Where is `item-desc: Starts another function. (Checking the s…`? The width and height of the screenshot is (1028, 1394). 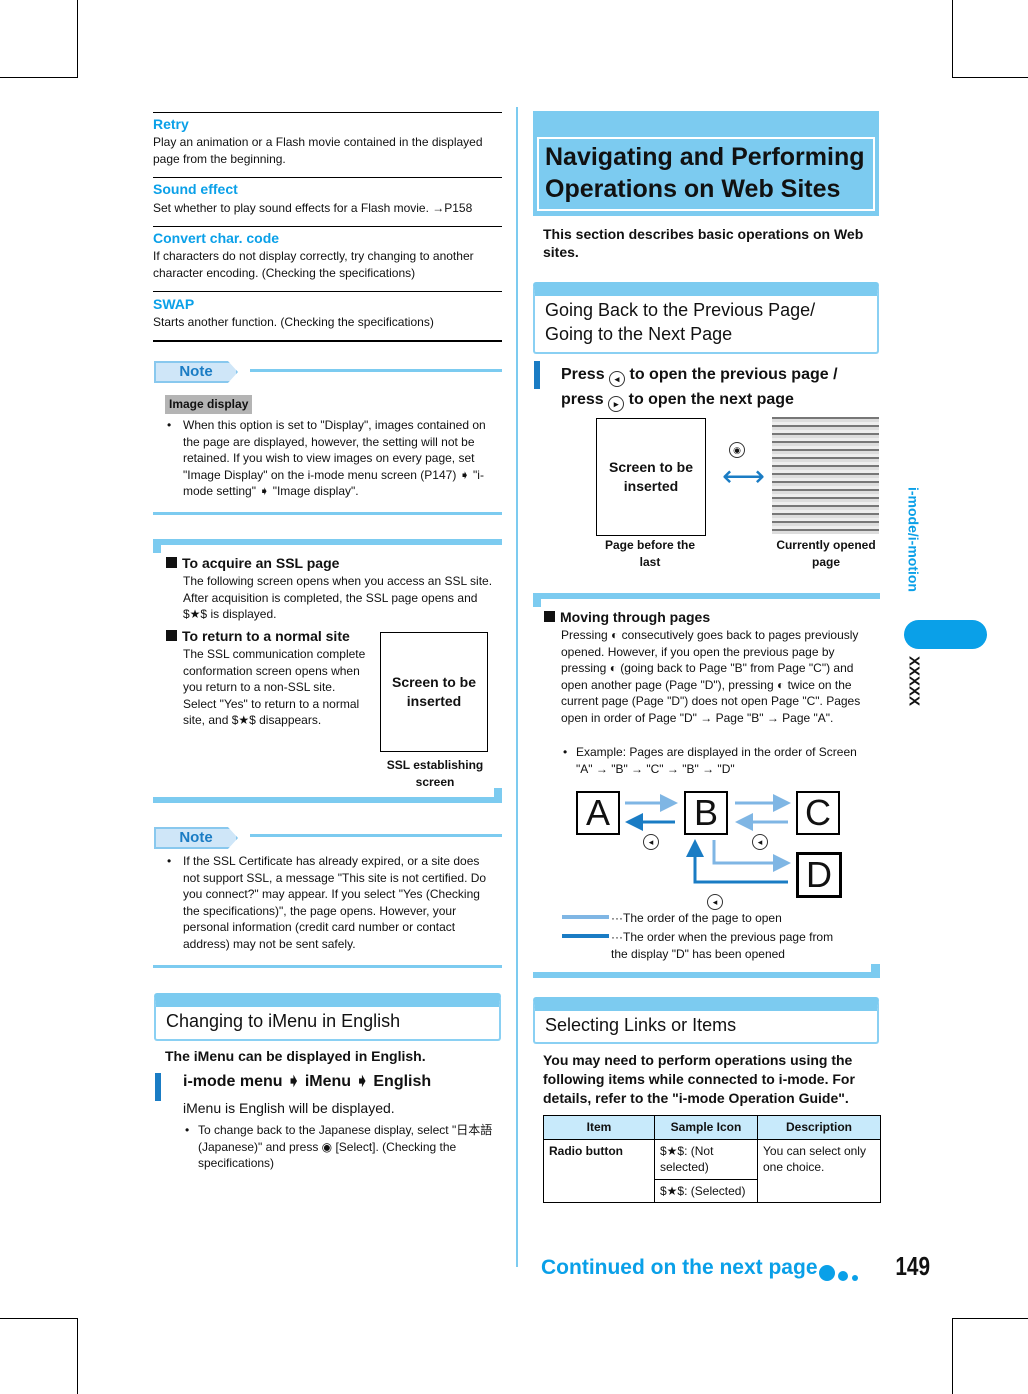
item-desc: Starts another function. (Checking the s… is located at coordinates (293, 322).